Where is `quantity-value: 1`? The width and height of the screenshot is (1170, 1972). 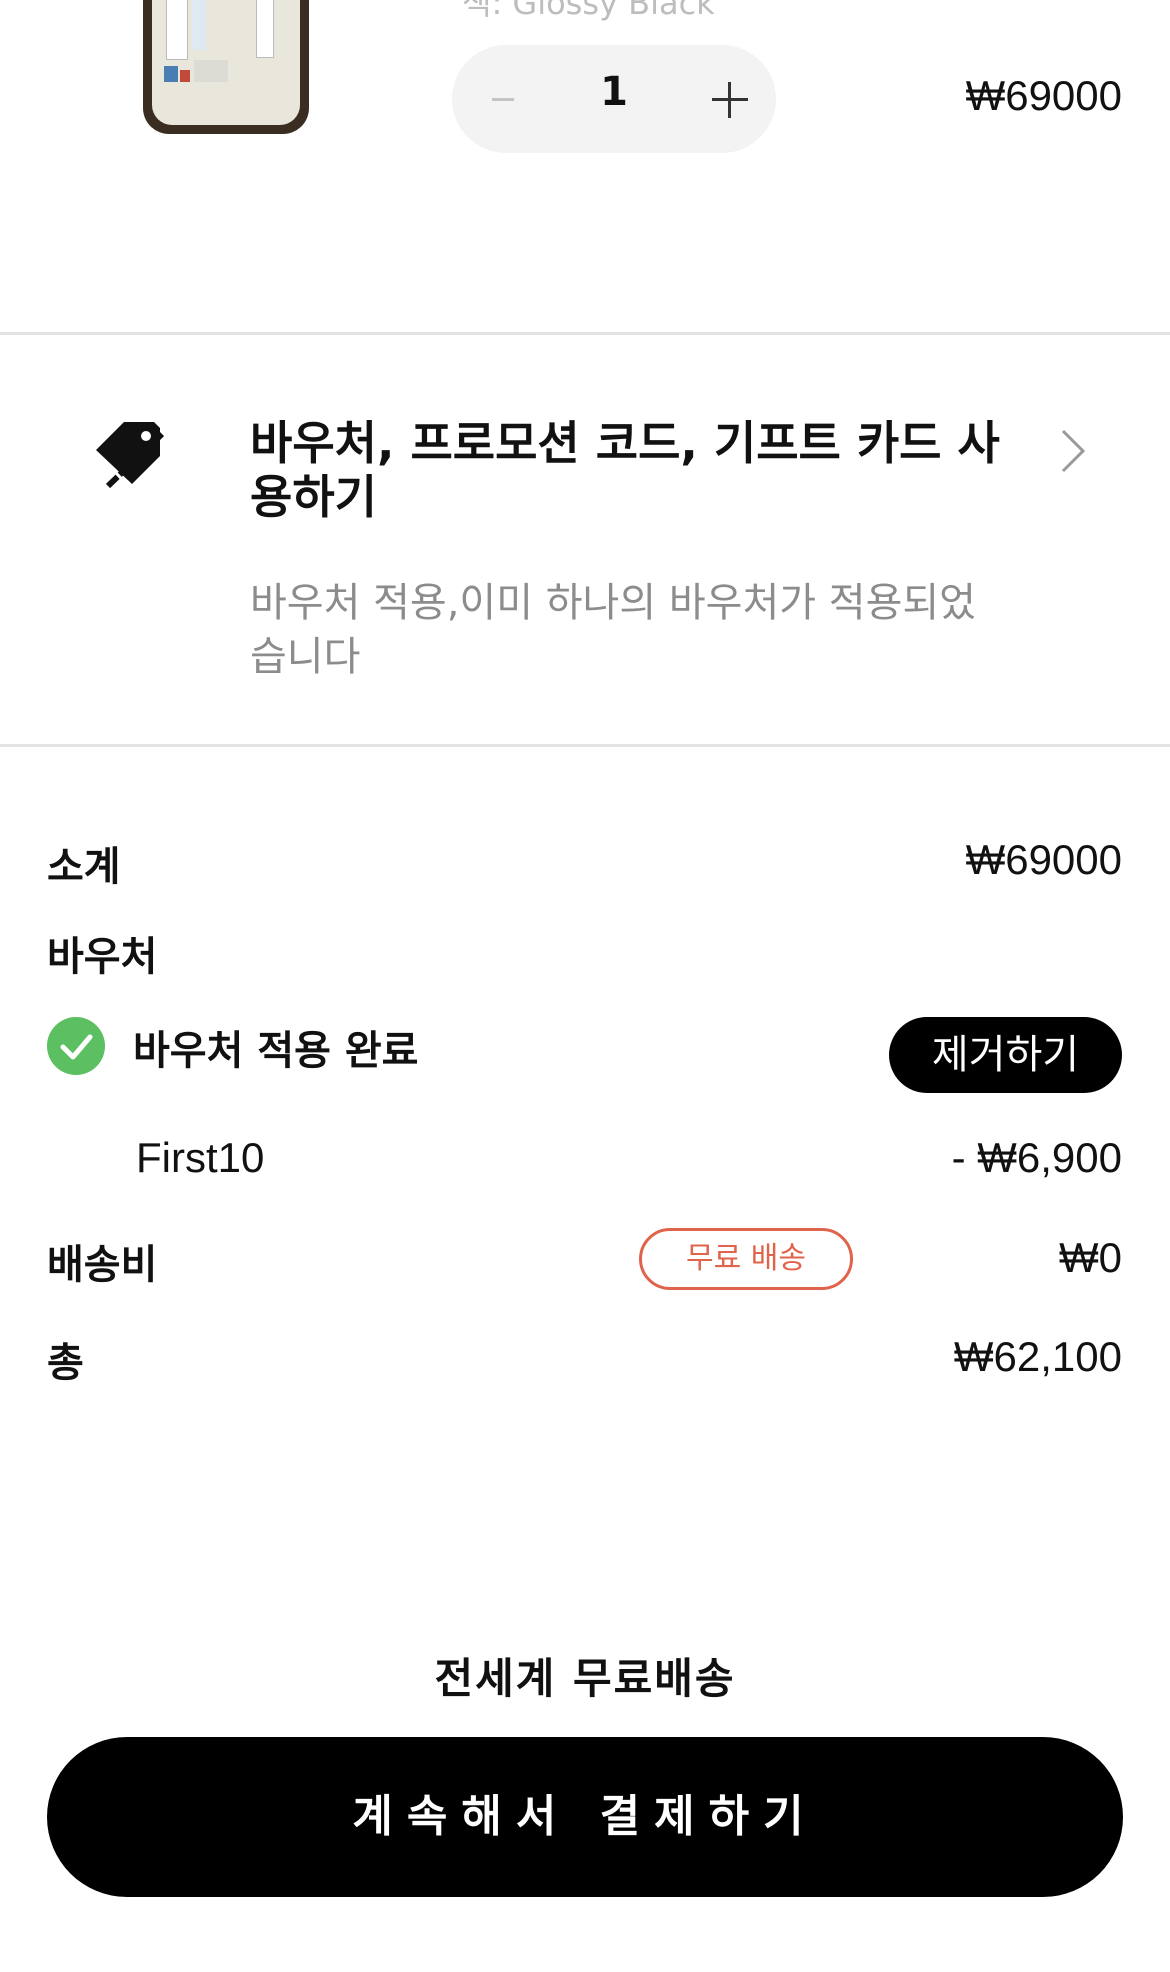
quantity-value: 1 is located at coordinates (614, 92).